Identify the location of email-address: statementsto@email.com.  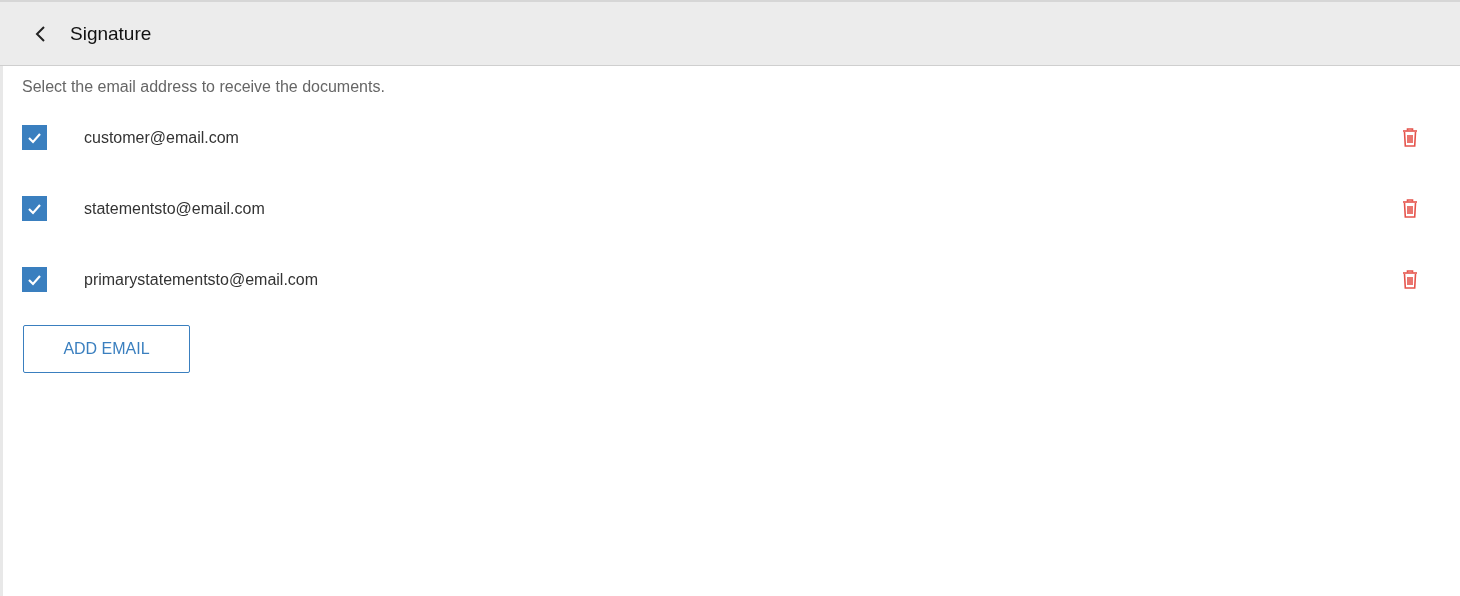
(175, 208).